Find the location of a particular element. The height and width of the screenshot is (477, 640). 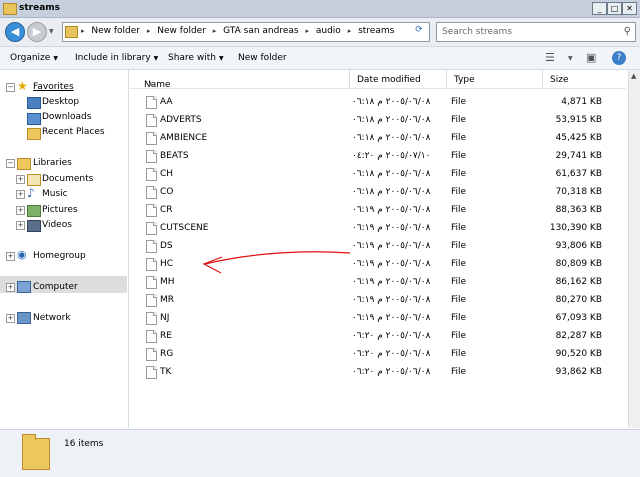

chevron-down-icon: ▼ is located at coordinates (570, 58).